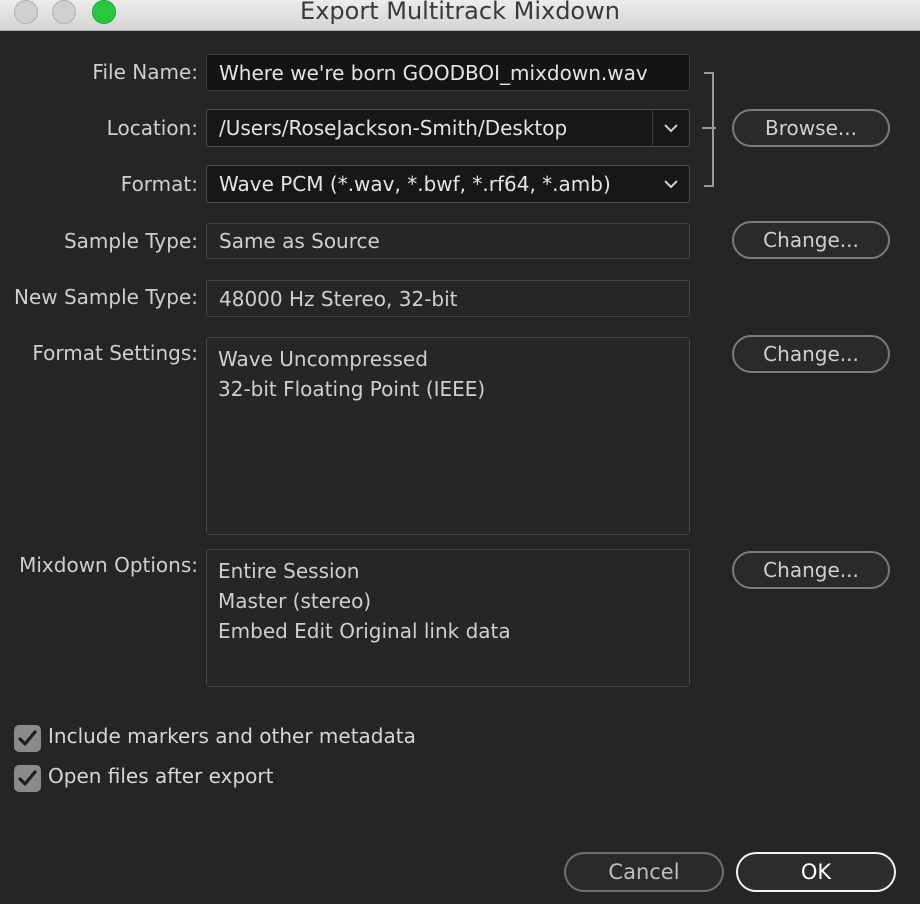 The image size is (920, 904). I want to click on format-value: Wave PCM (*.wav, *.bwf, *.rf64, *.amb), so click(415, 184).